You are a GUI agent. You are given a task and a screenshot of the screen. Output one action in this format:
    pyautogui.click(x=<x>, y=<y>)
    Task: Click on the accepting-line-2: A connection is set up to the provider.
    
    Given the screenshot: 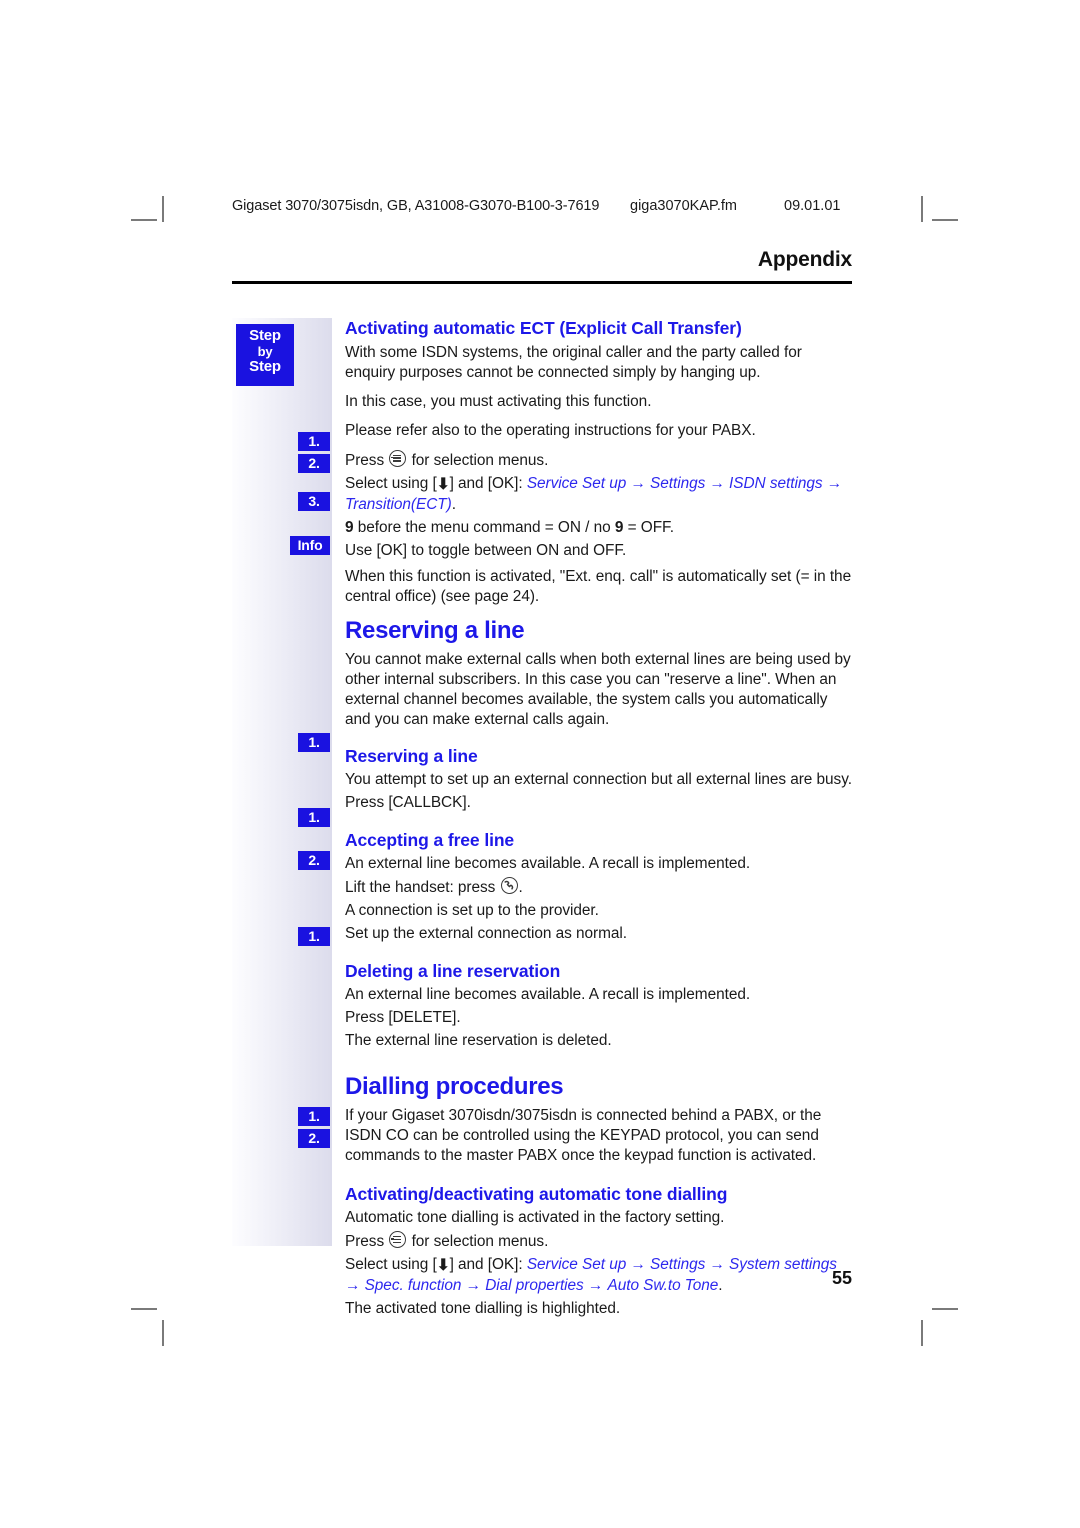 What is the action you would take?
    pyautogui.click(x=472, y=911)
    